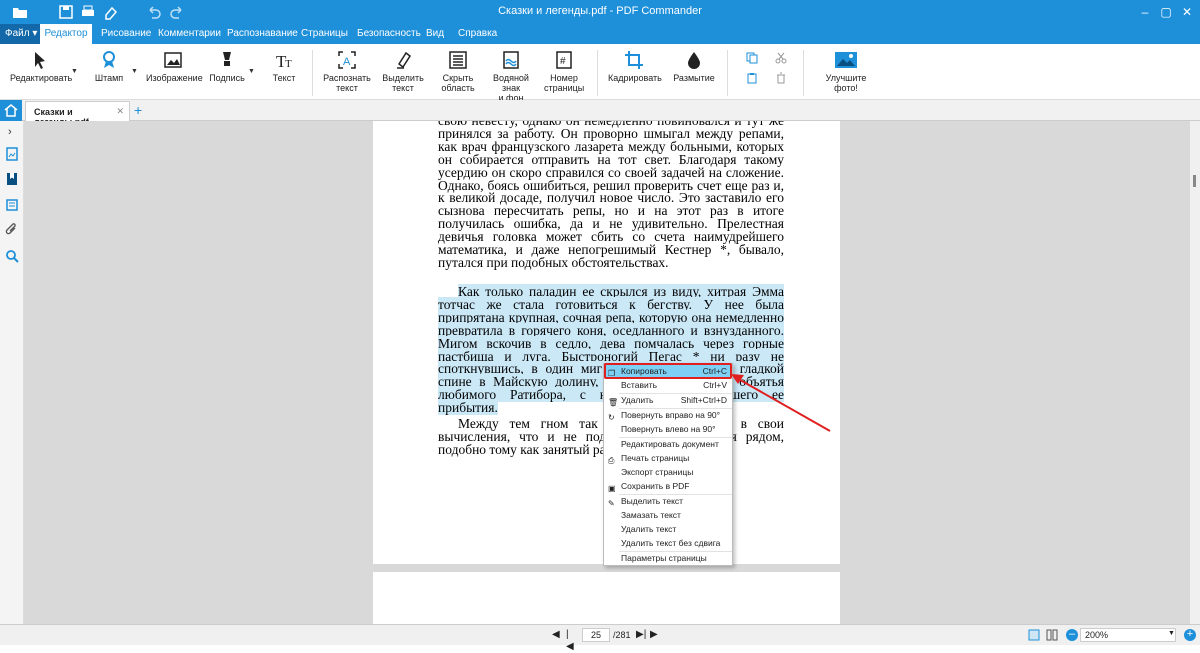 This screenshot has height=653, width=1200. I want to click on attachment-icon, so click(12, 230).